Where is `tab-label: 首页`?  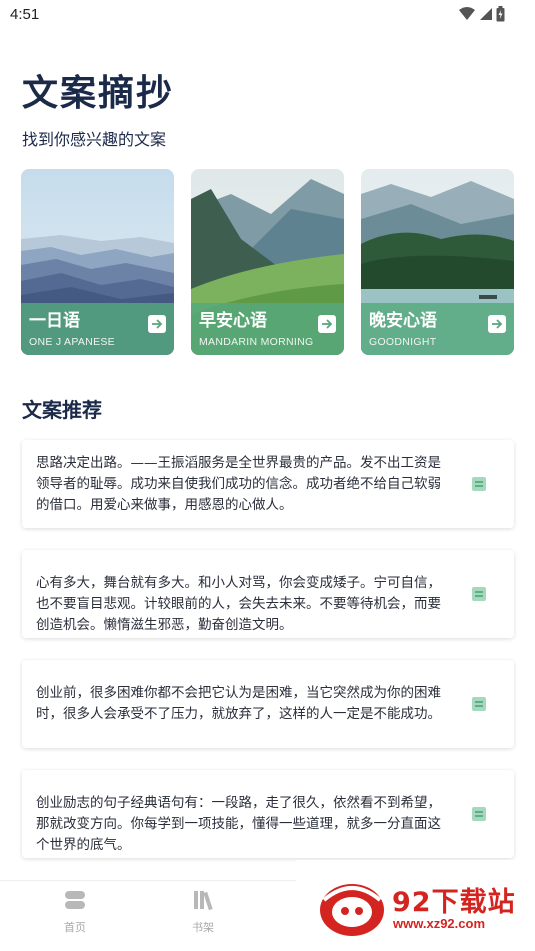 tab-label: 首页 is located at coordinates (75, 927).